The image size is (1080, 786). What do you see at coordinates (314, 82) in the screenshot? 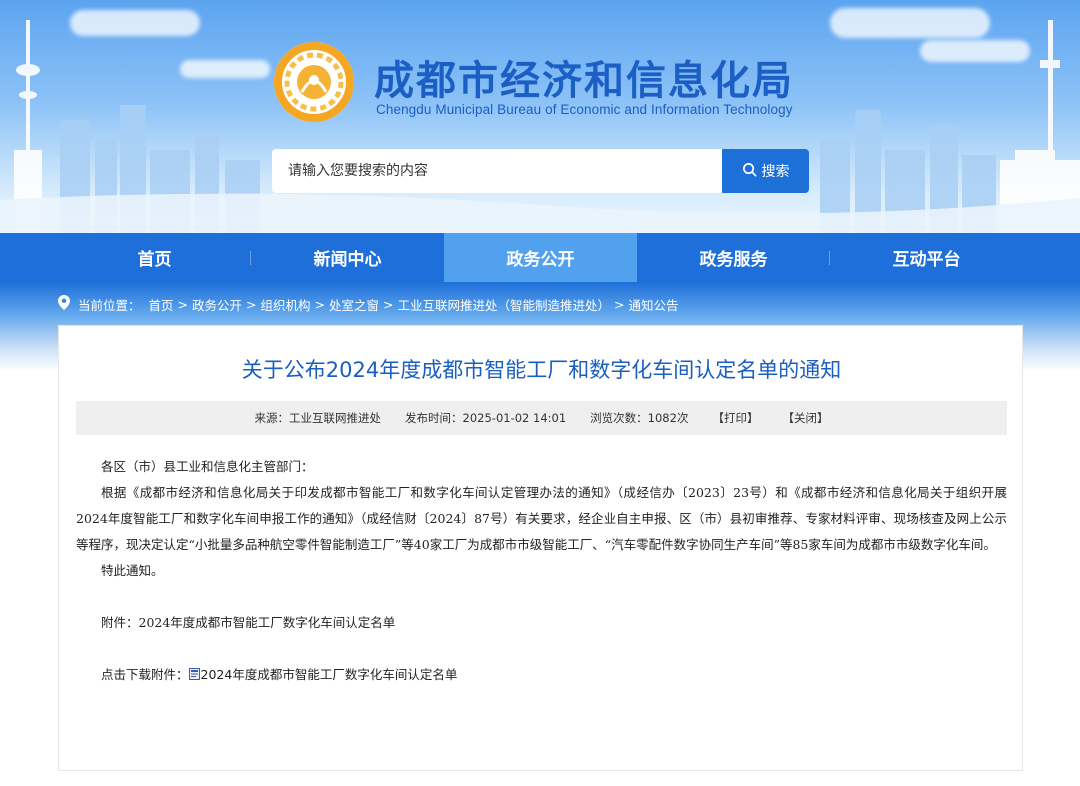
I see `bureau-emblem-icon` at bounding box center [314, 82].